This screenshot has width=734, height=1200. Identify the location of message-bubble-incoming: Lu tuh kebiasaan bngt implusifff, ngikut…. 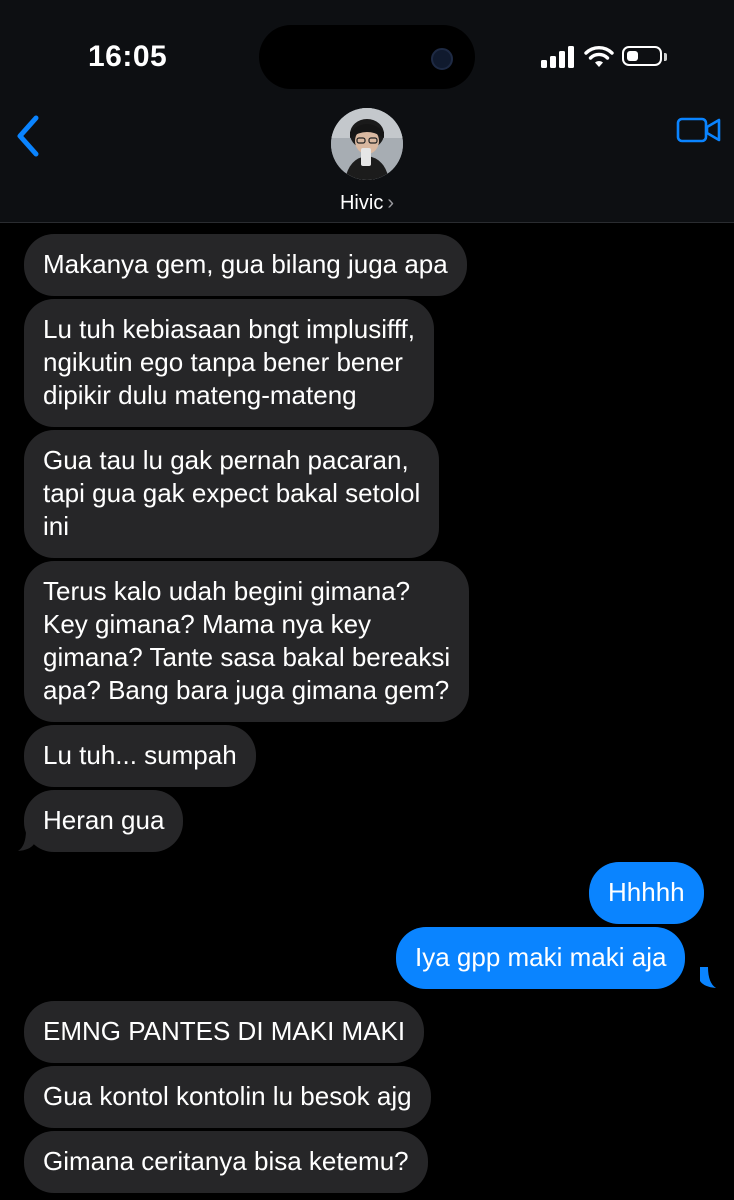
(229, 363).